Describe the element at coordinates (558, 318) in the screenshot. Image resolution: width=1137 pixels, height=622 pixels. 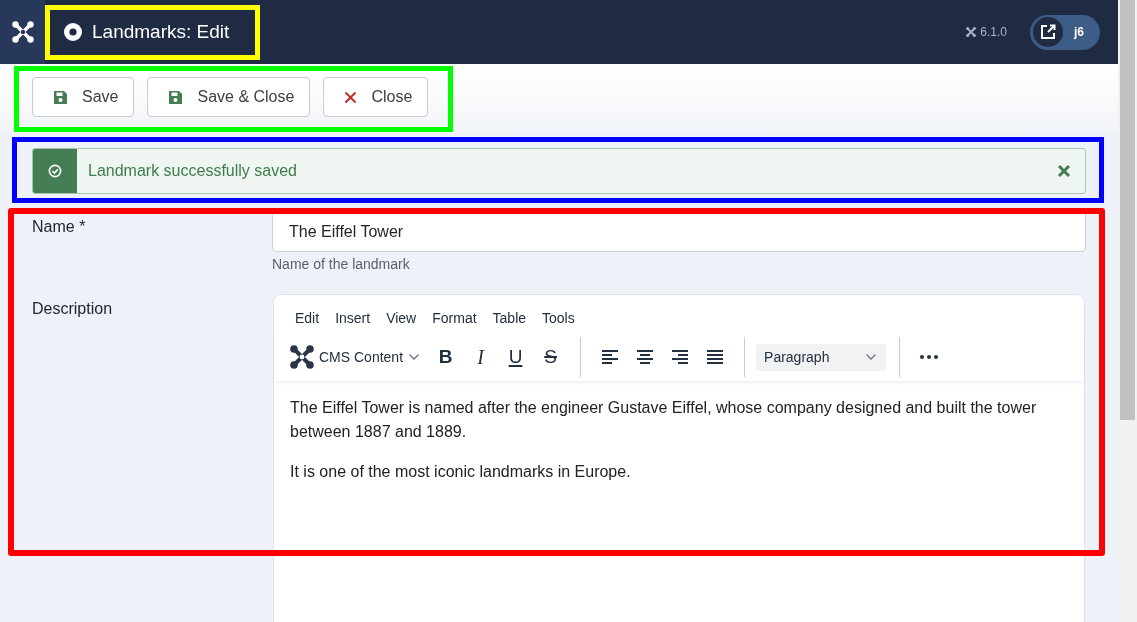
I see `menu-item: Tools` at that location.